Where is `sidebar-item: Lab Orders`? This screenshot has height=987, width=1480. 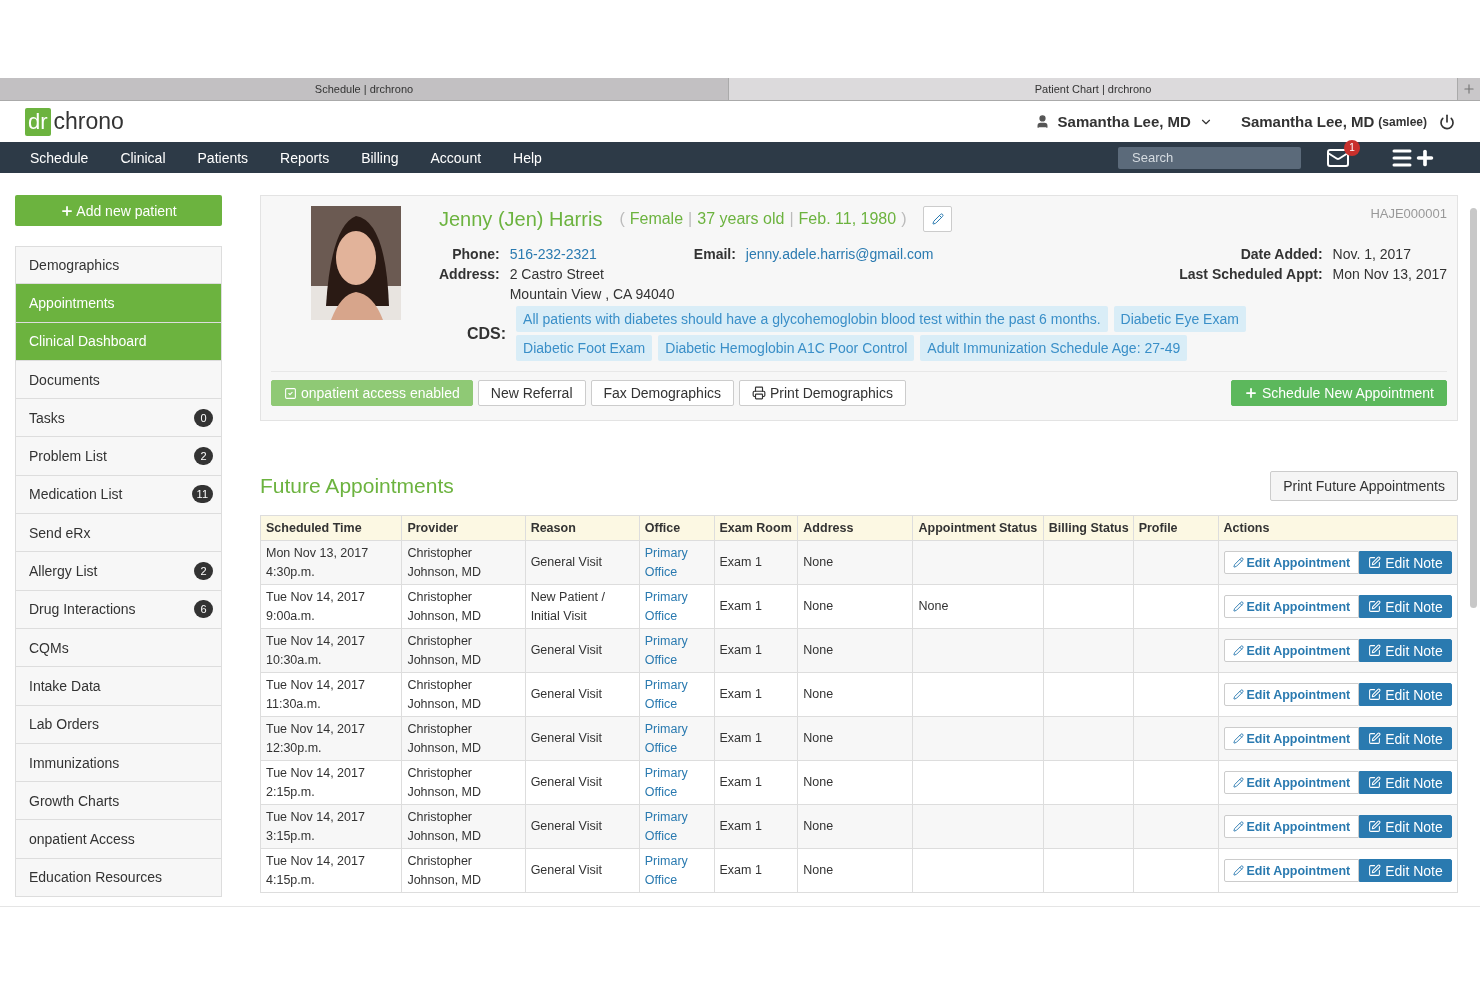 sidebar-item: Lab Orders is located at coordinates (118, 724).